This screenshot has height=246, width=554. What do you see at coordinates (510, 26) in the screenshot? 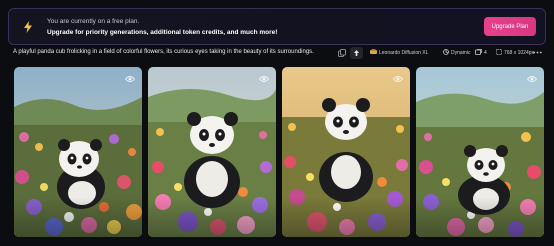
I see `upgrade-plan-button: Upgrade Plan` at bounding box center [510, 26].